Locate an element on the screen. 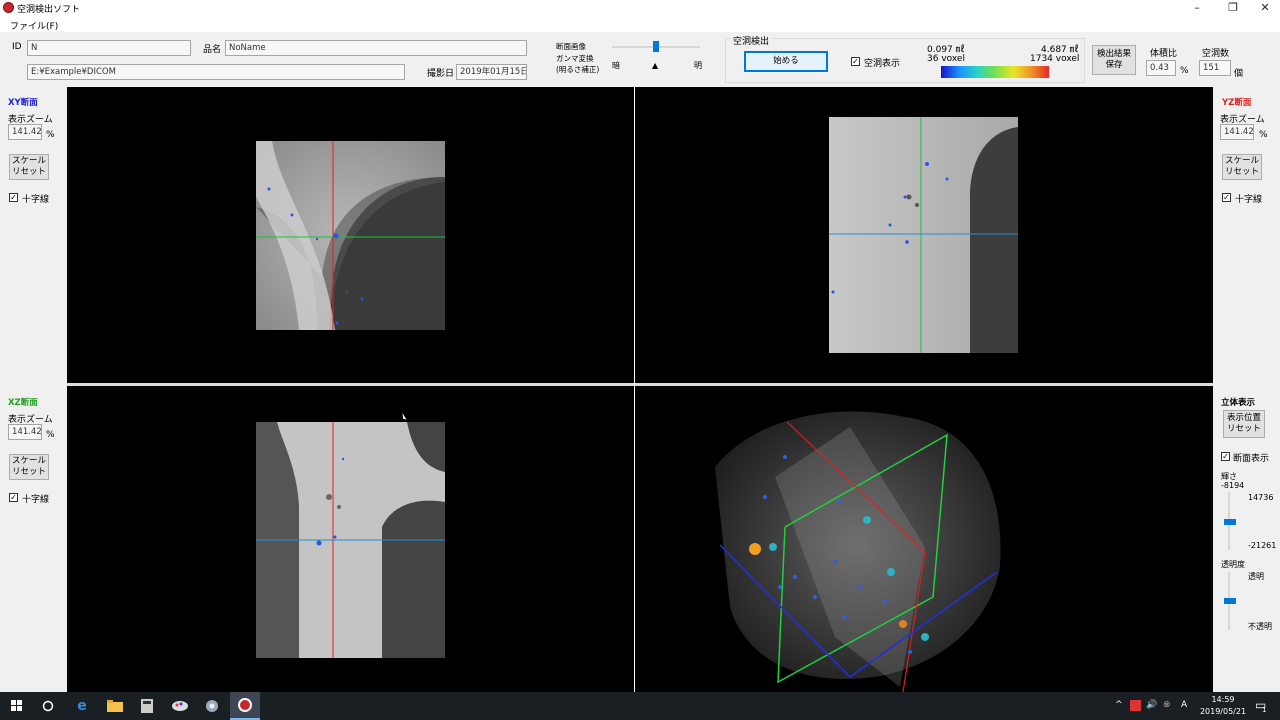  save-result-button: 検出結果 保存 is located at coordinates (1114, 60).